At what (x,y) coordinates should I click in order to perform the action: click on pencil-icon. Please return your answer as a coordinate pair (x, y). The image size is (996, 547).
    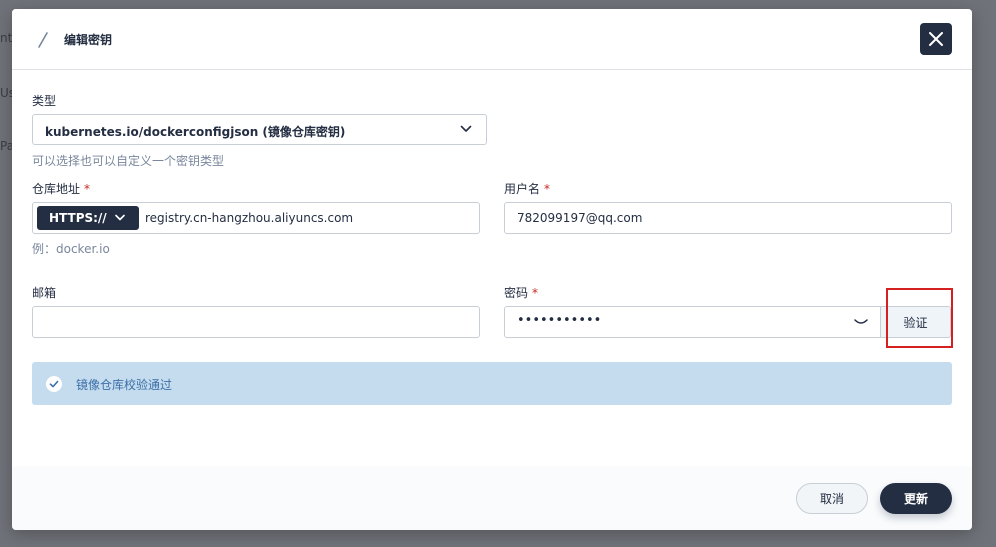
    Looking at the image, I should click on (43, 40).